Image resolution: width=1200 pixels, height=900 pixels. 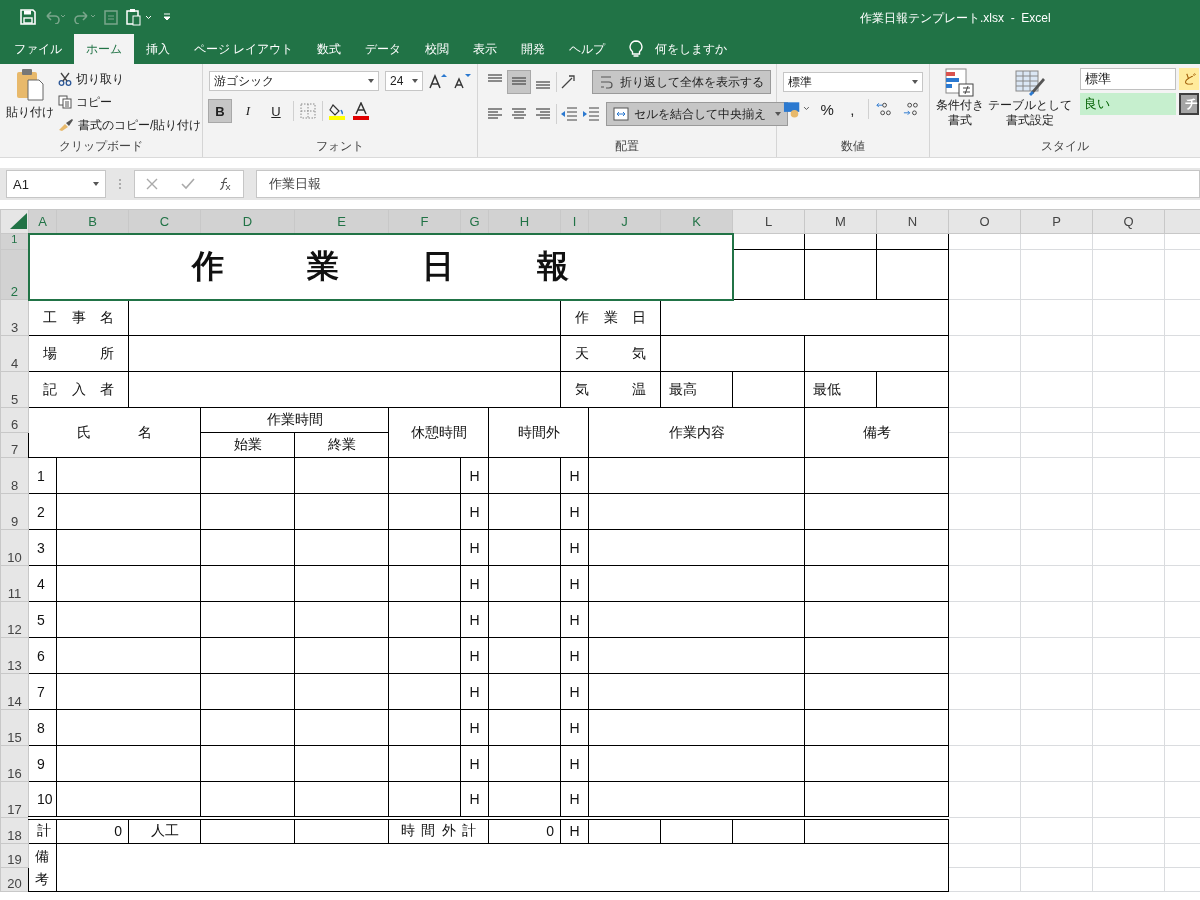 I want to click on paste-button: 貼り付け, so click(x=30, y=102).